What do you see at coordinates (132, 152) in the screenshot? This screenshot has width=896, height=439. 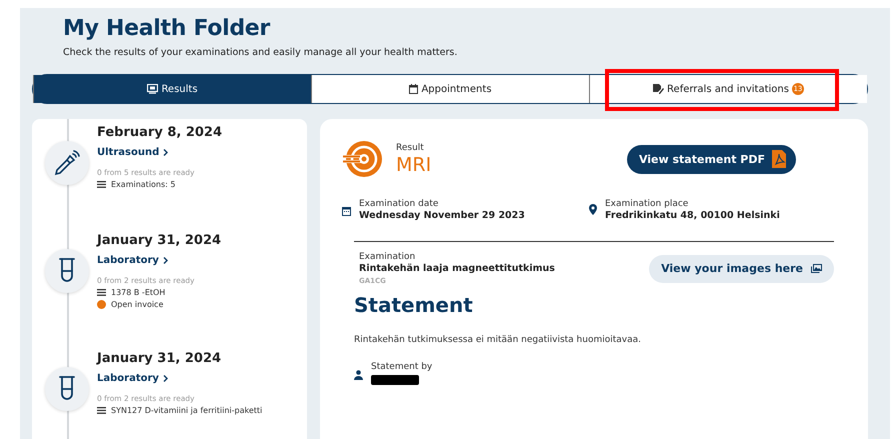 I see `category-link: Ultrasound` at bounding box center [132, 152].